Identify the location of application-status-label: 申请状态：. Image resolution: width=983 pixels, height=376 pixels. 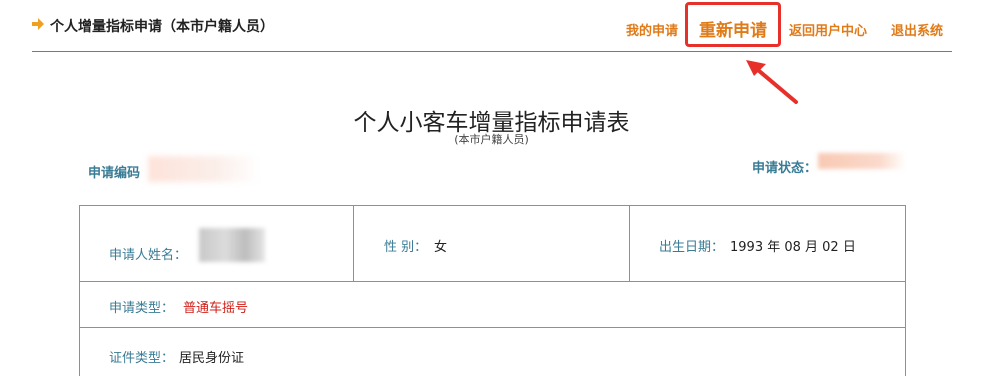
(785, 168).